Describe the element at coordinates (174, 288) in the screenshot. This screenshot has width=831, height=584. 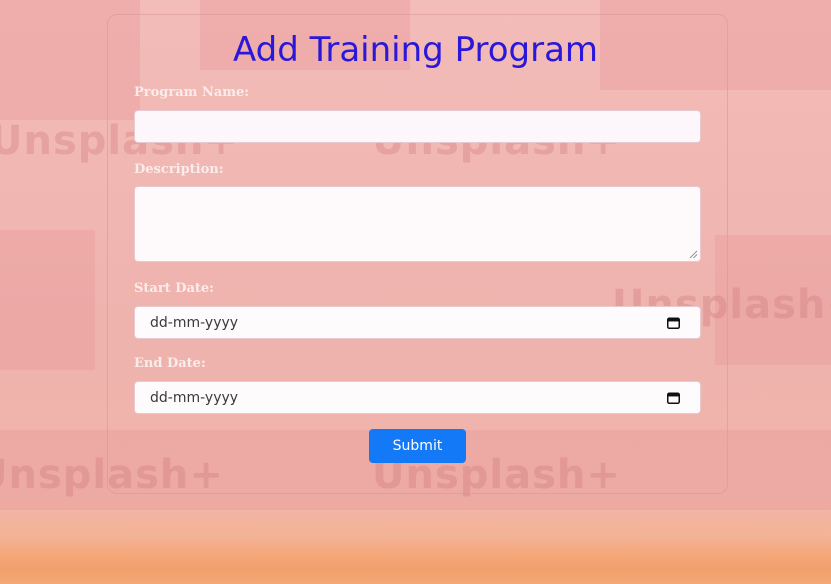
I see `start-date-label: Start Date:` at that location.